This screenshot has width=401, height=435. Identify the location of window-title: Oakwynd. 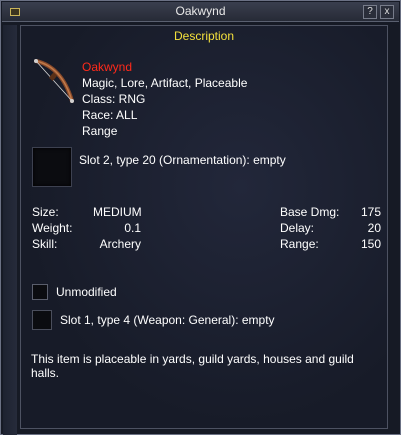
(200, 11).